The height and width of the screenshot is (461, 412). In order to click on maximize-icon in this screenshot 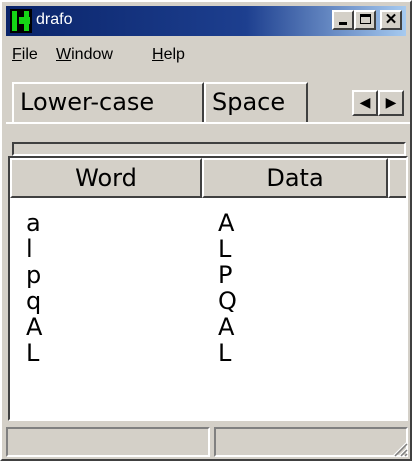, I will do `click(365, 19)`.